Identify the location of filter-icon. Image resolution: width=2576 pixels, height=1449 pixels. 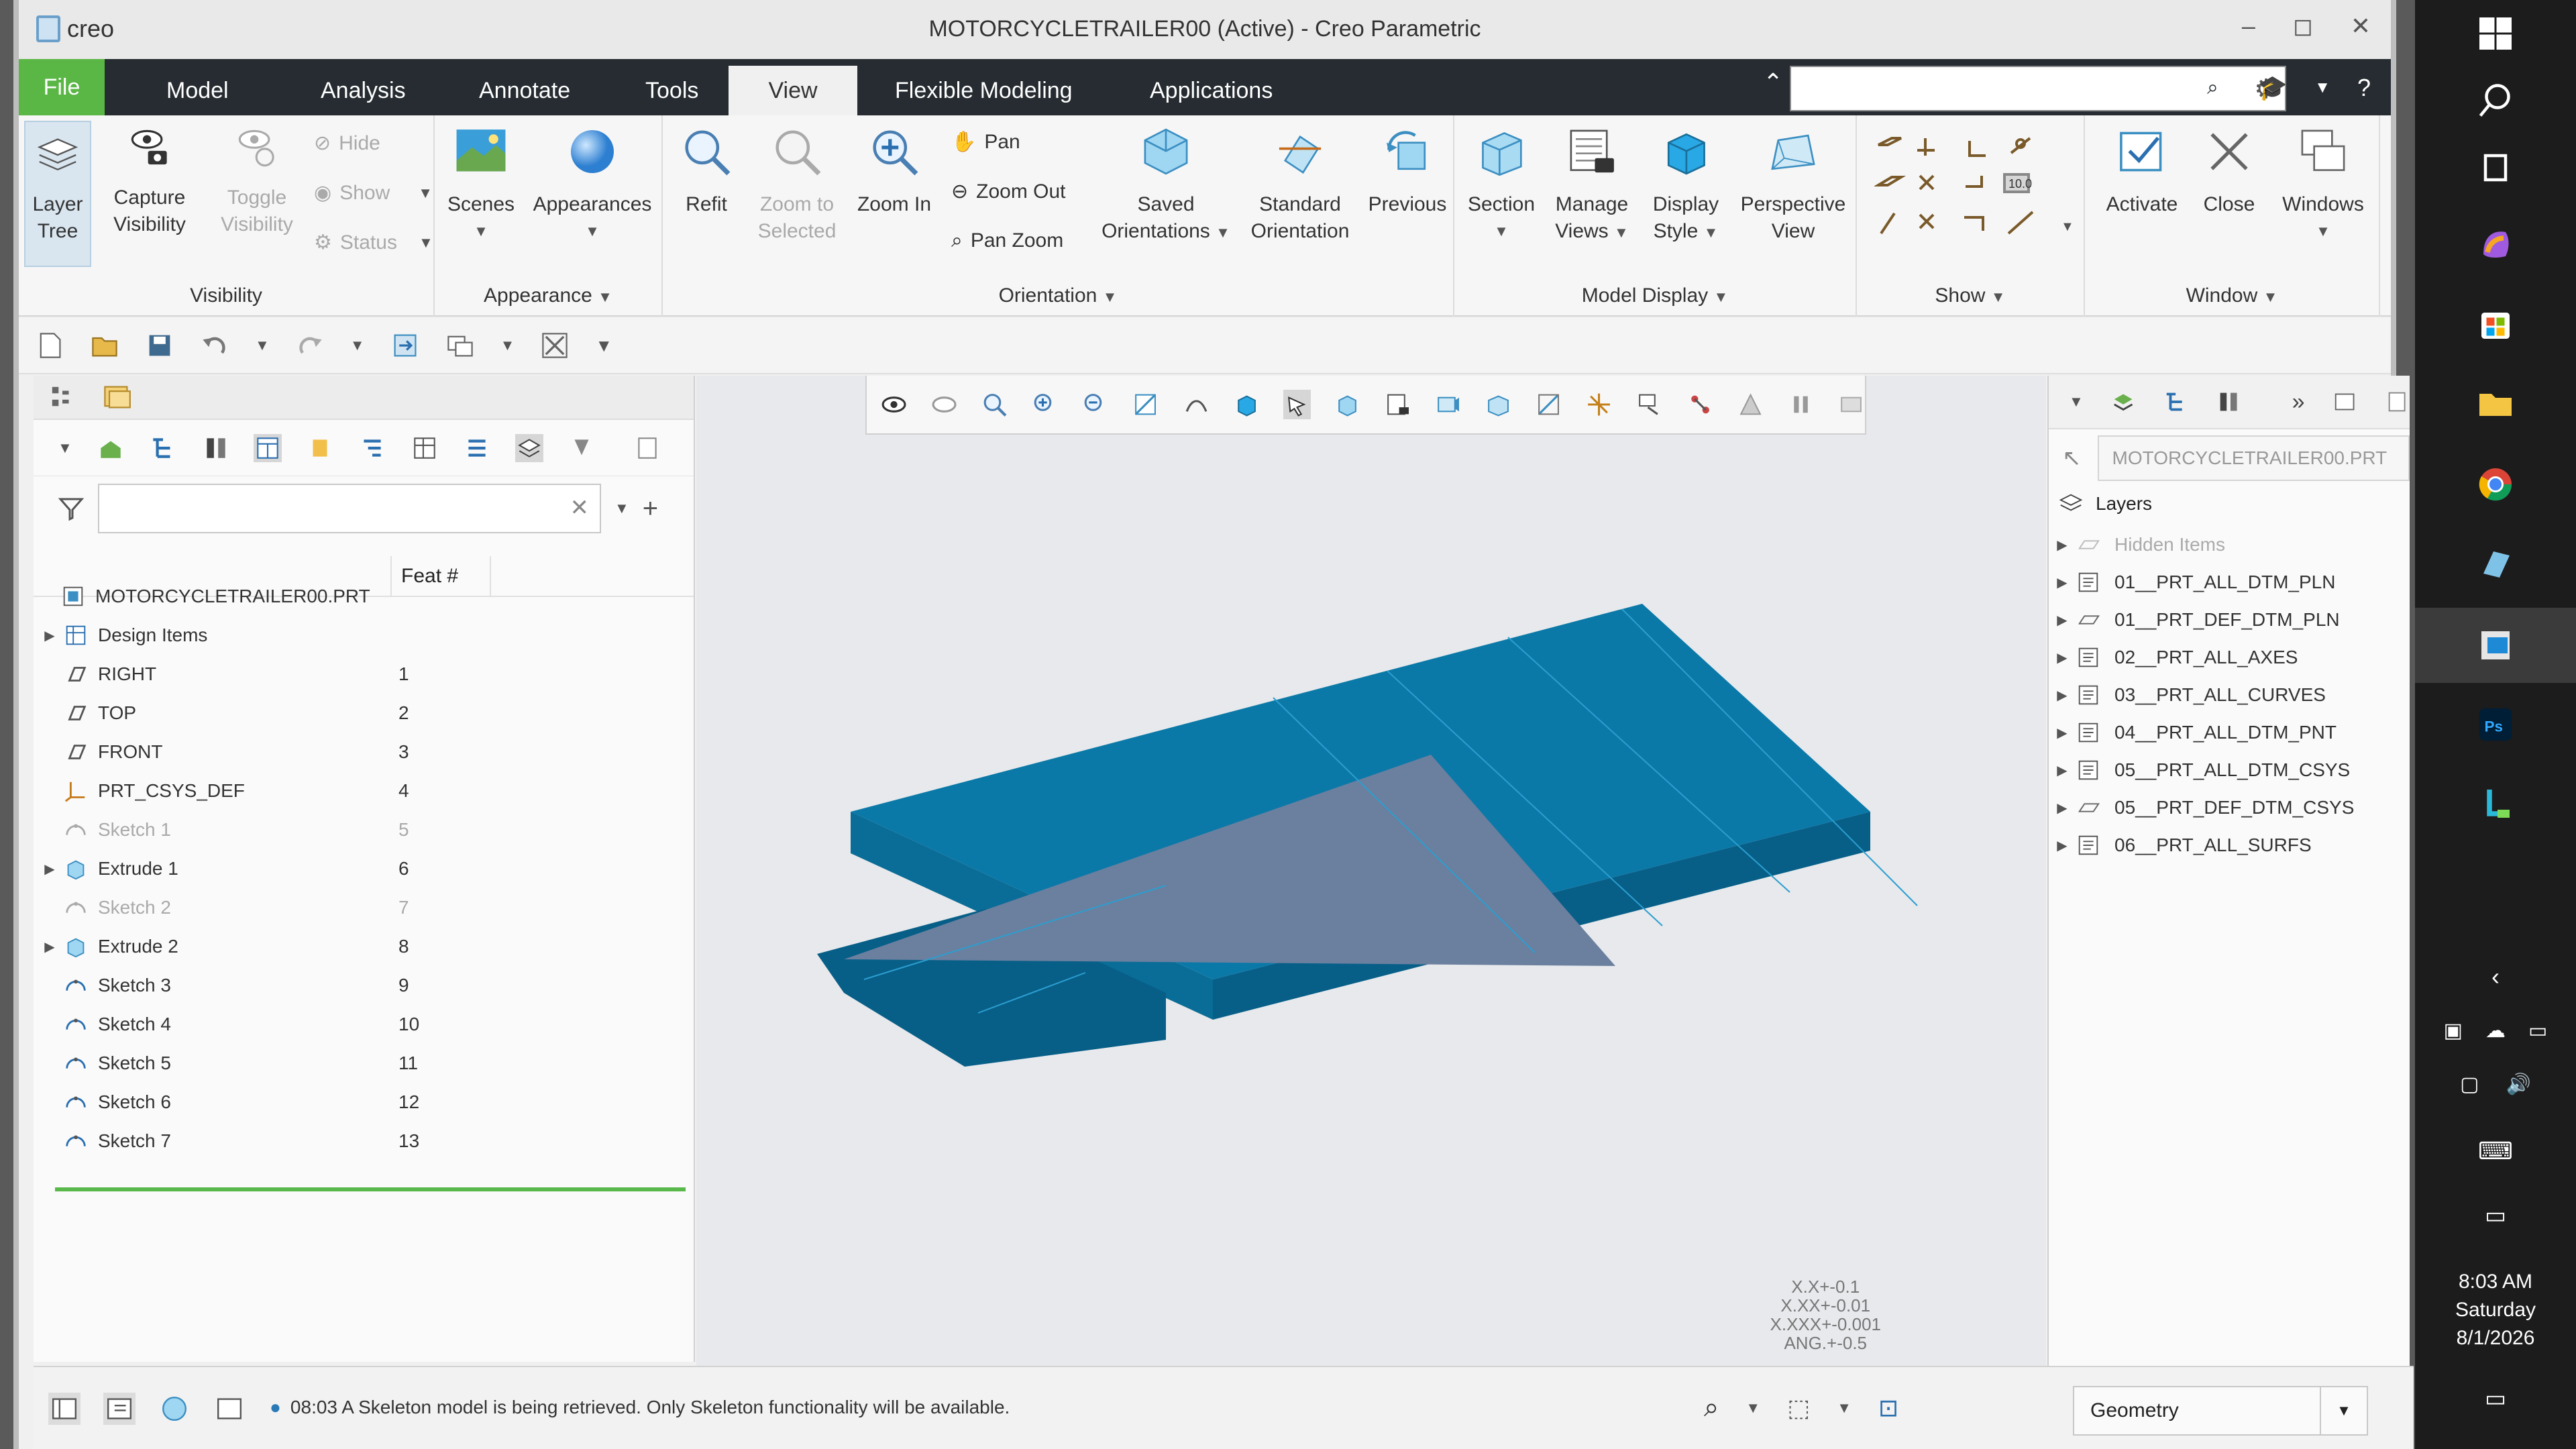
(71, 508).